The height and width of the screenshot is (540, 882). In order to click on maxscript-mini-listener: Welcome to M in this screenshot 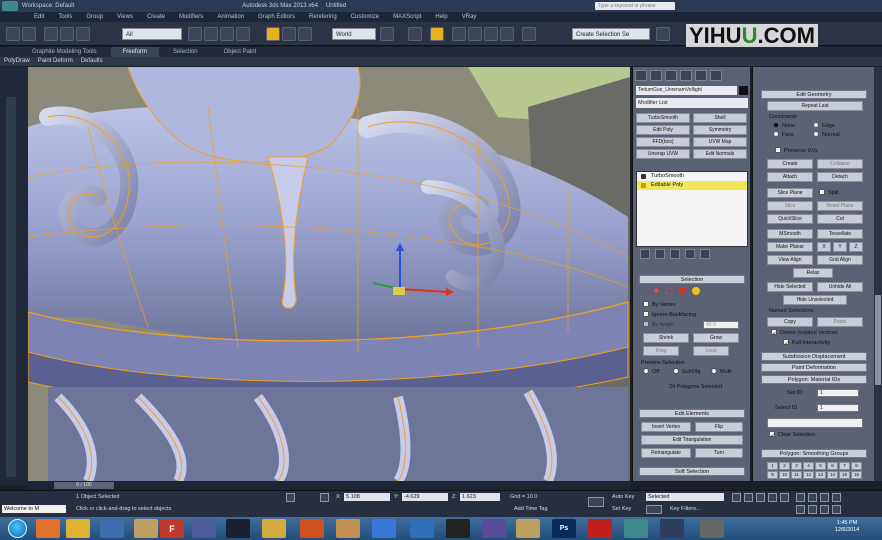, I will do `click(34, 509)`.